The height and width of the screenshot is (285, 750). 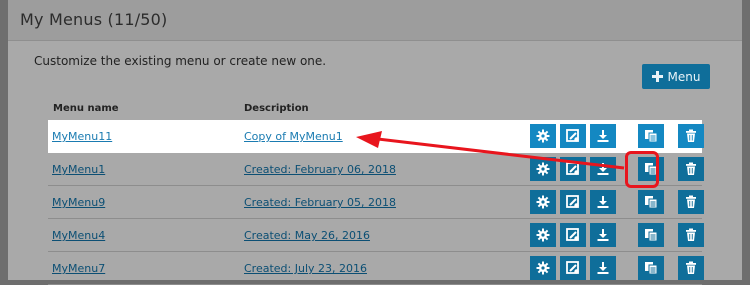 What do you see at coordinates (320, 202) in the screenshot?
I see `menu-description-link: Created: February 05, 2018` at bounding box center [320, 202].